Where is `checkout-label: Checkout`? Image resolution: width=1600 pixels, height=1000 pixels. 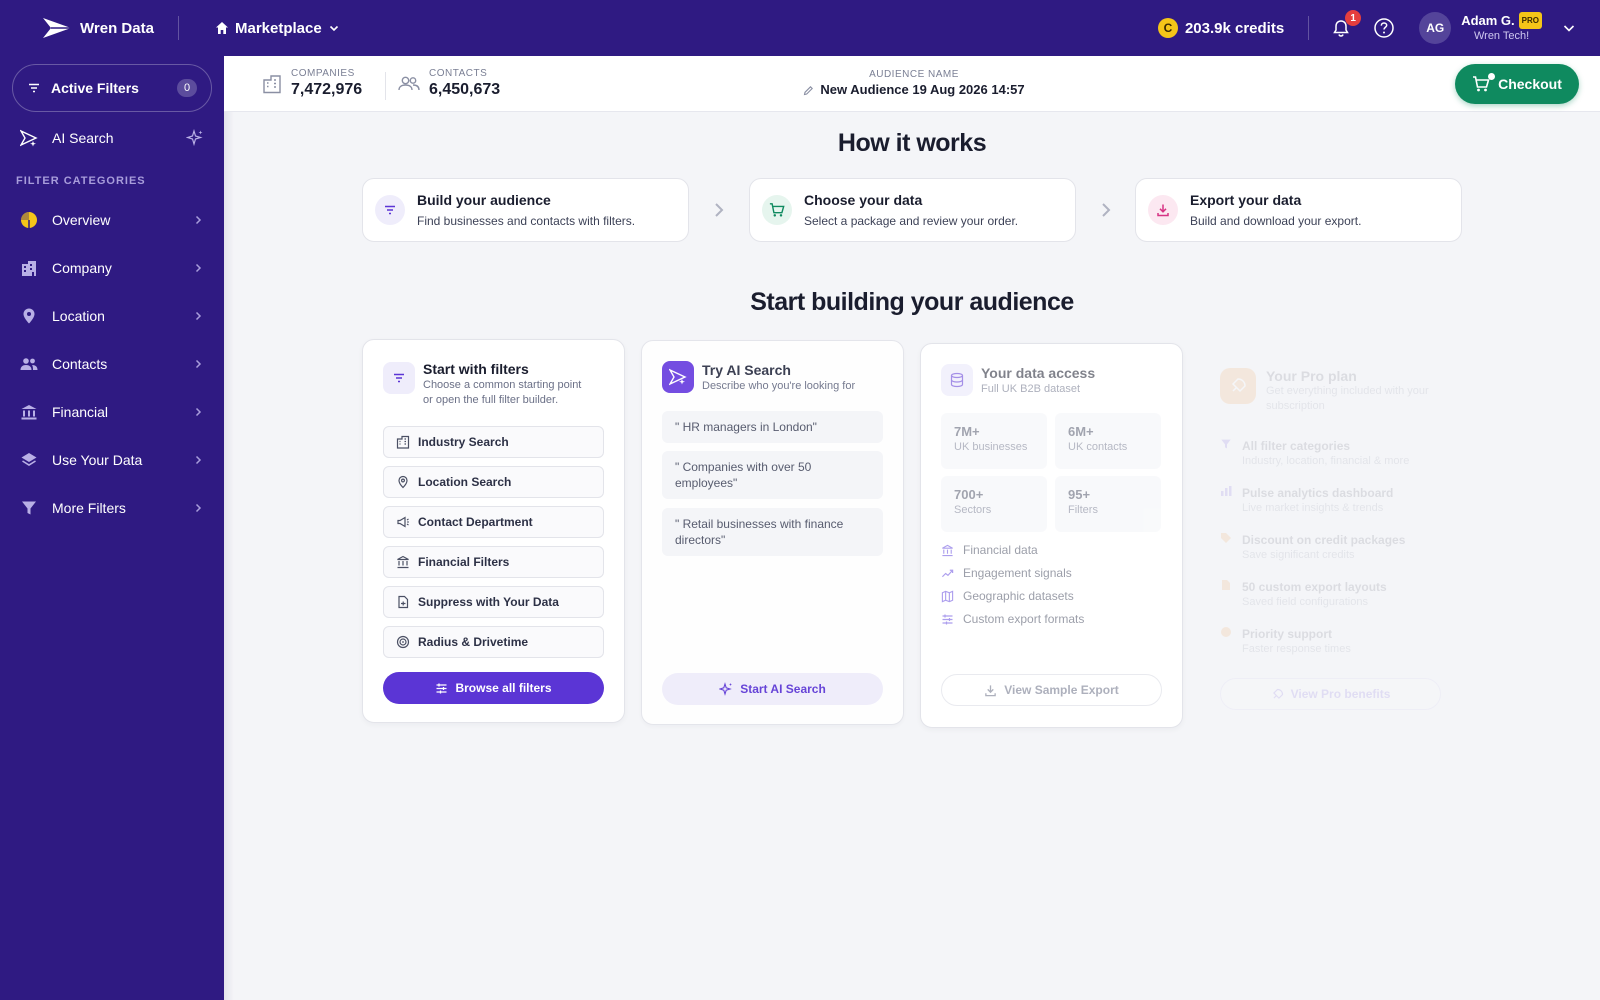
checkout-label: Checkout is located at coordinates (1530, 84).